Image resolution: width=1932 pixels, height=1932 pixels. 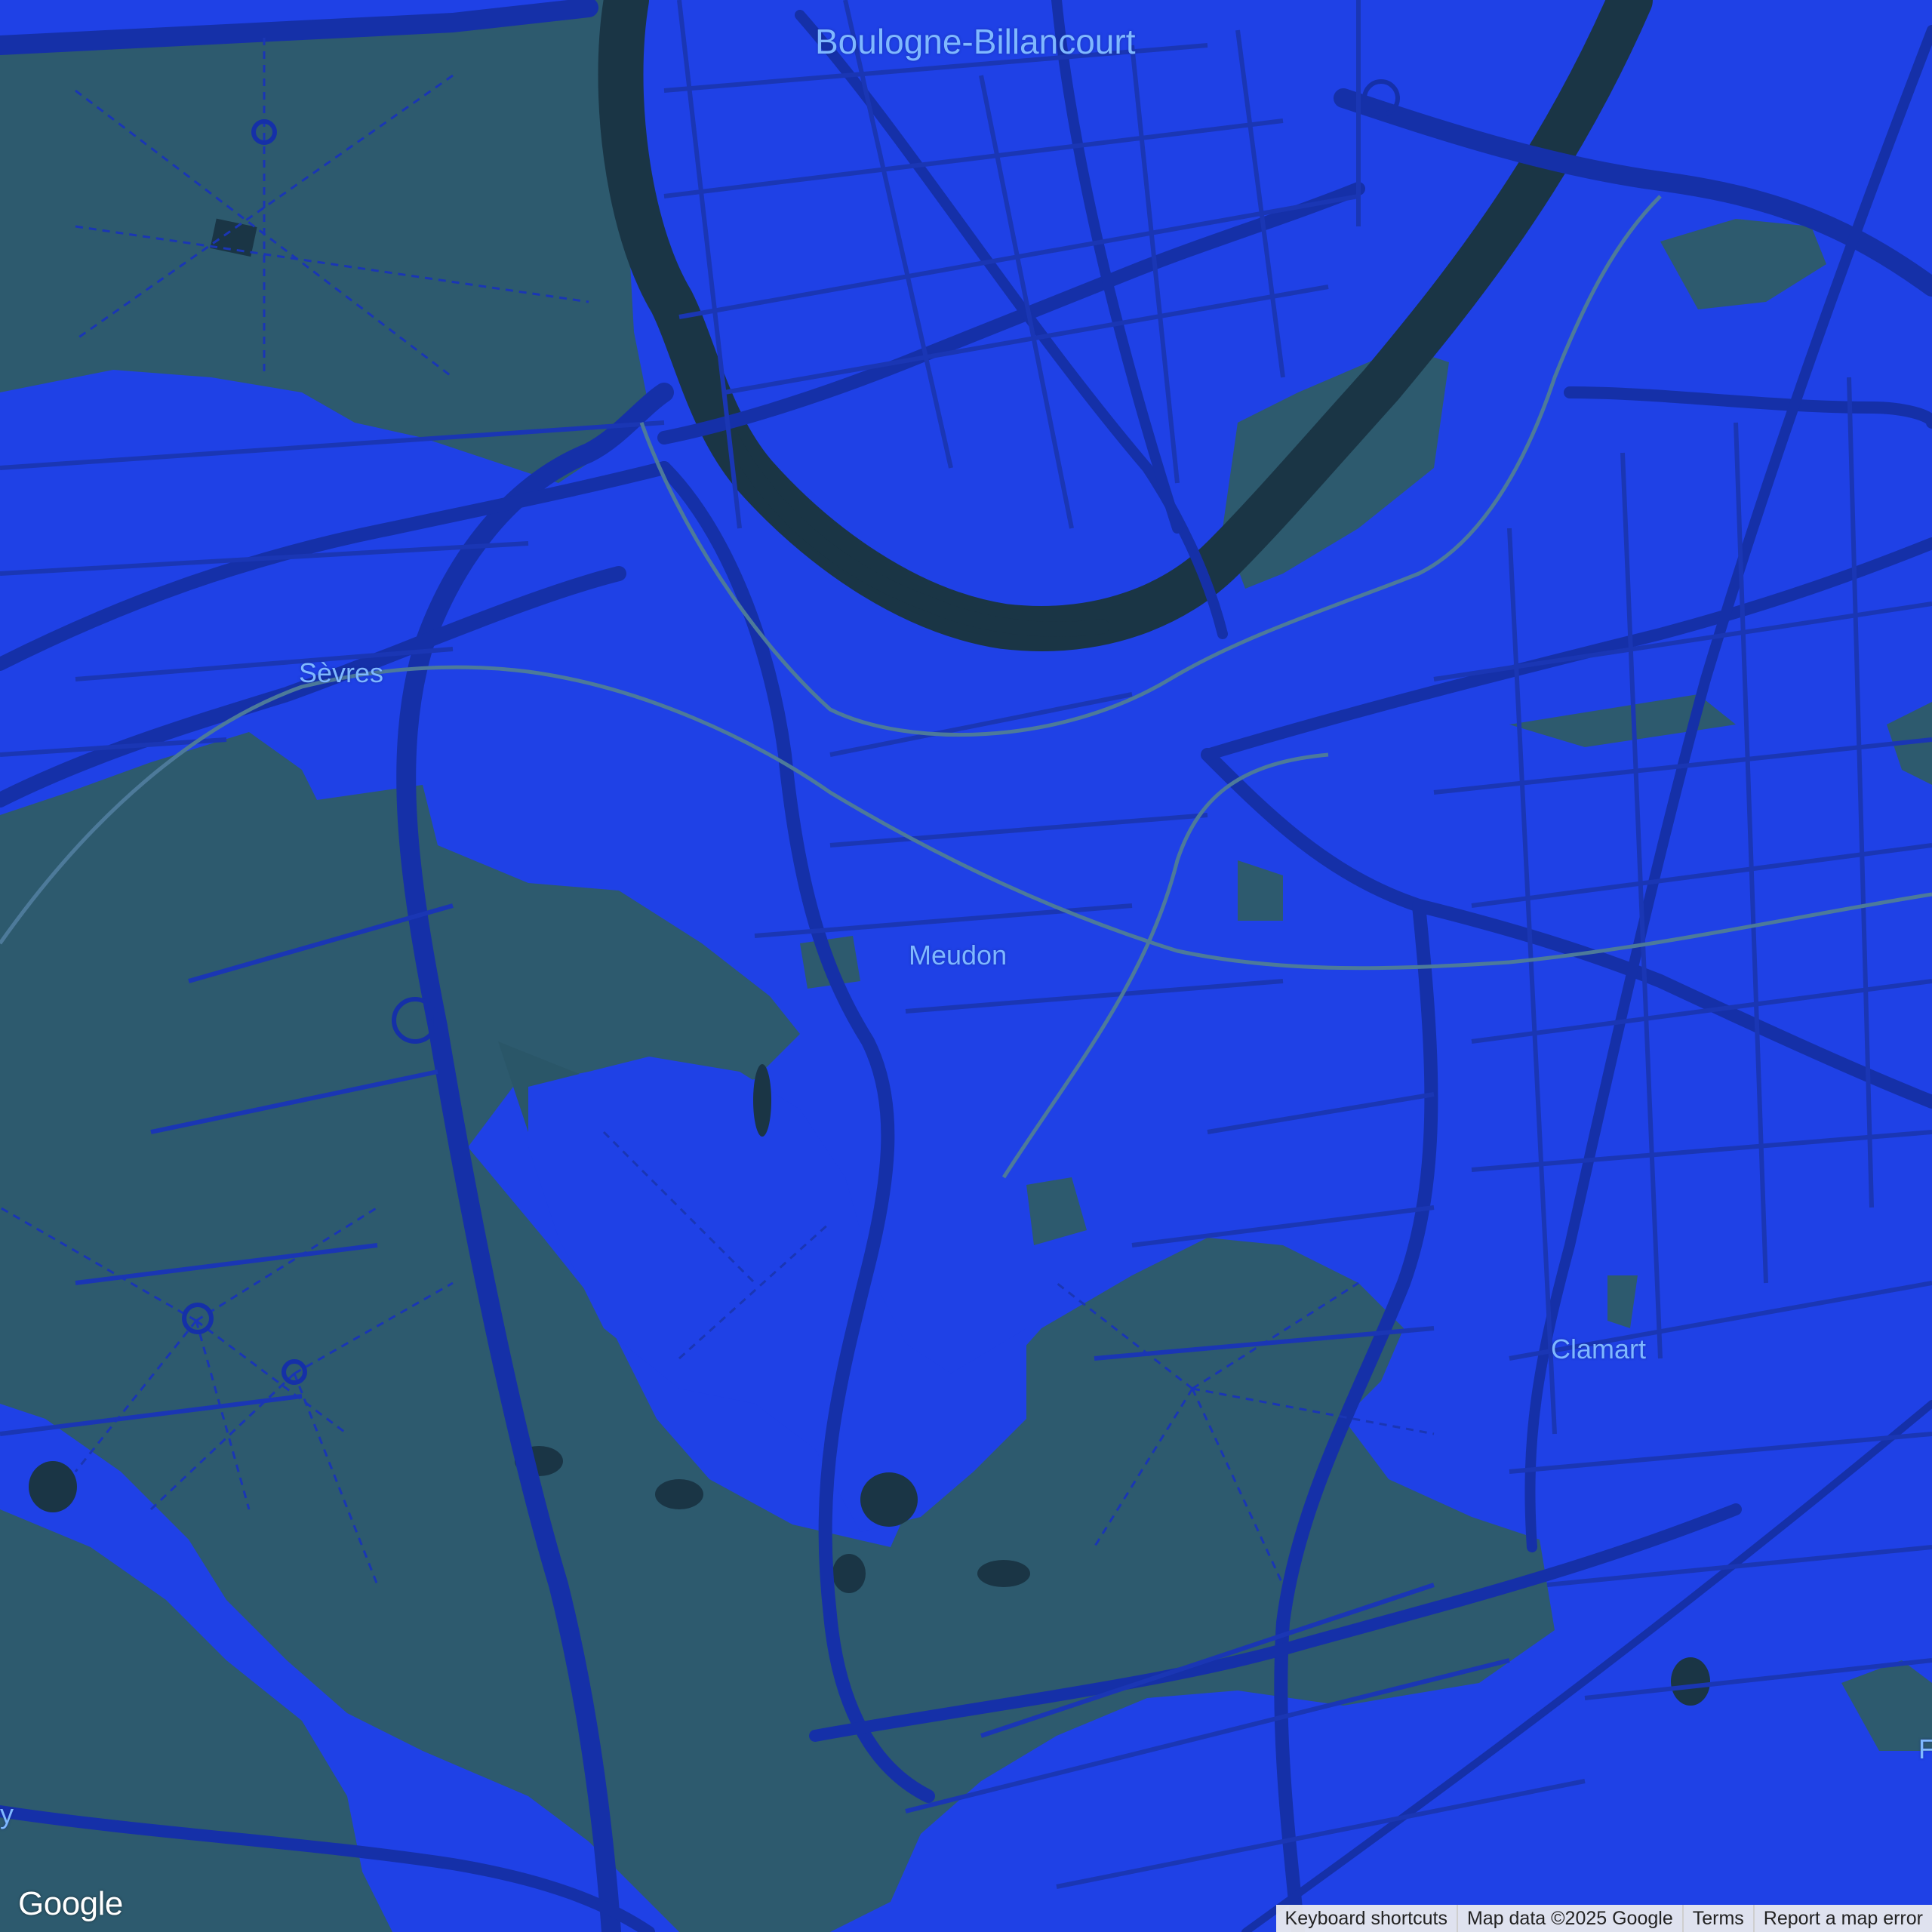 What do you see at coordinates (1925, 1749) in the screenshot?
I see `place-label-edge-right: F` at bounding box center [1925, 1749].